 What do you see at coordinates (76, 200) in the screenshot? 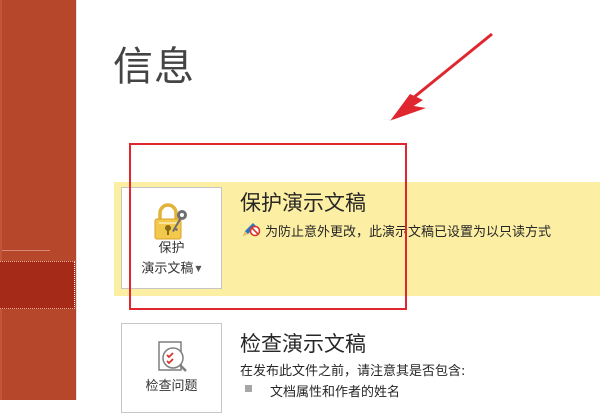
I see `sidebar-border` at bounding box center [76, 200].